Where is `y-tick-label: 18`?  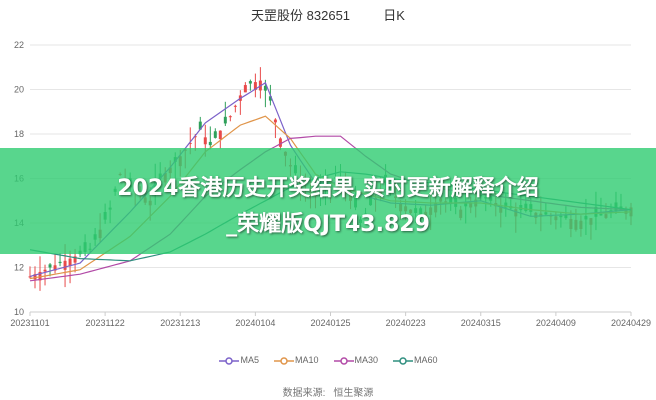
y-tick-label: 18 is located at coordinates (19, 134).